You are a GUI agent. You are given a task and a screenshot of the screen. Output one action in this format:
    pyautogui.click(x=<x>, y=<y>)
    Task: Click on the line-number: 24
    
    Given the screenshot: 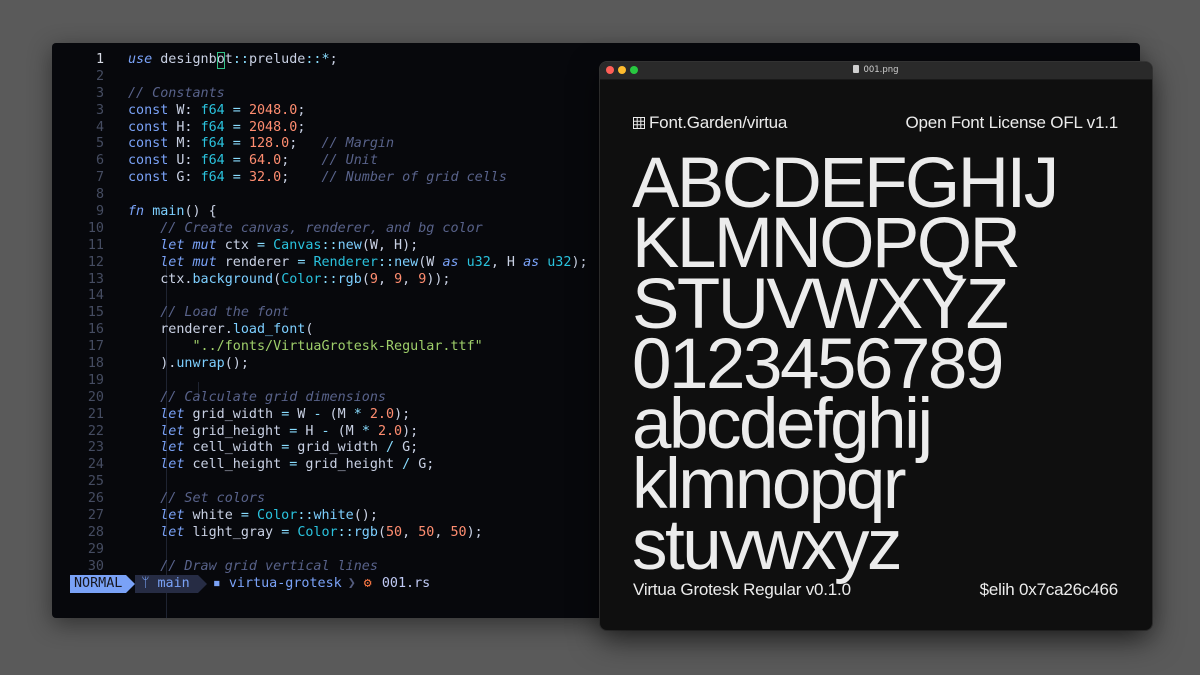 What is the action you would take?
    pyautogui.click(x=95, y=465)
    